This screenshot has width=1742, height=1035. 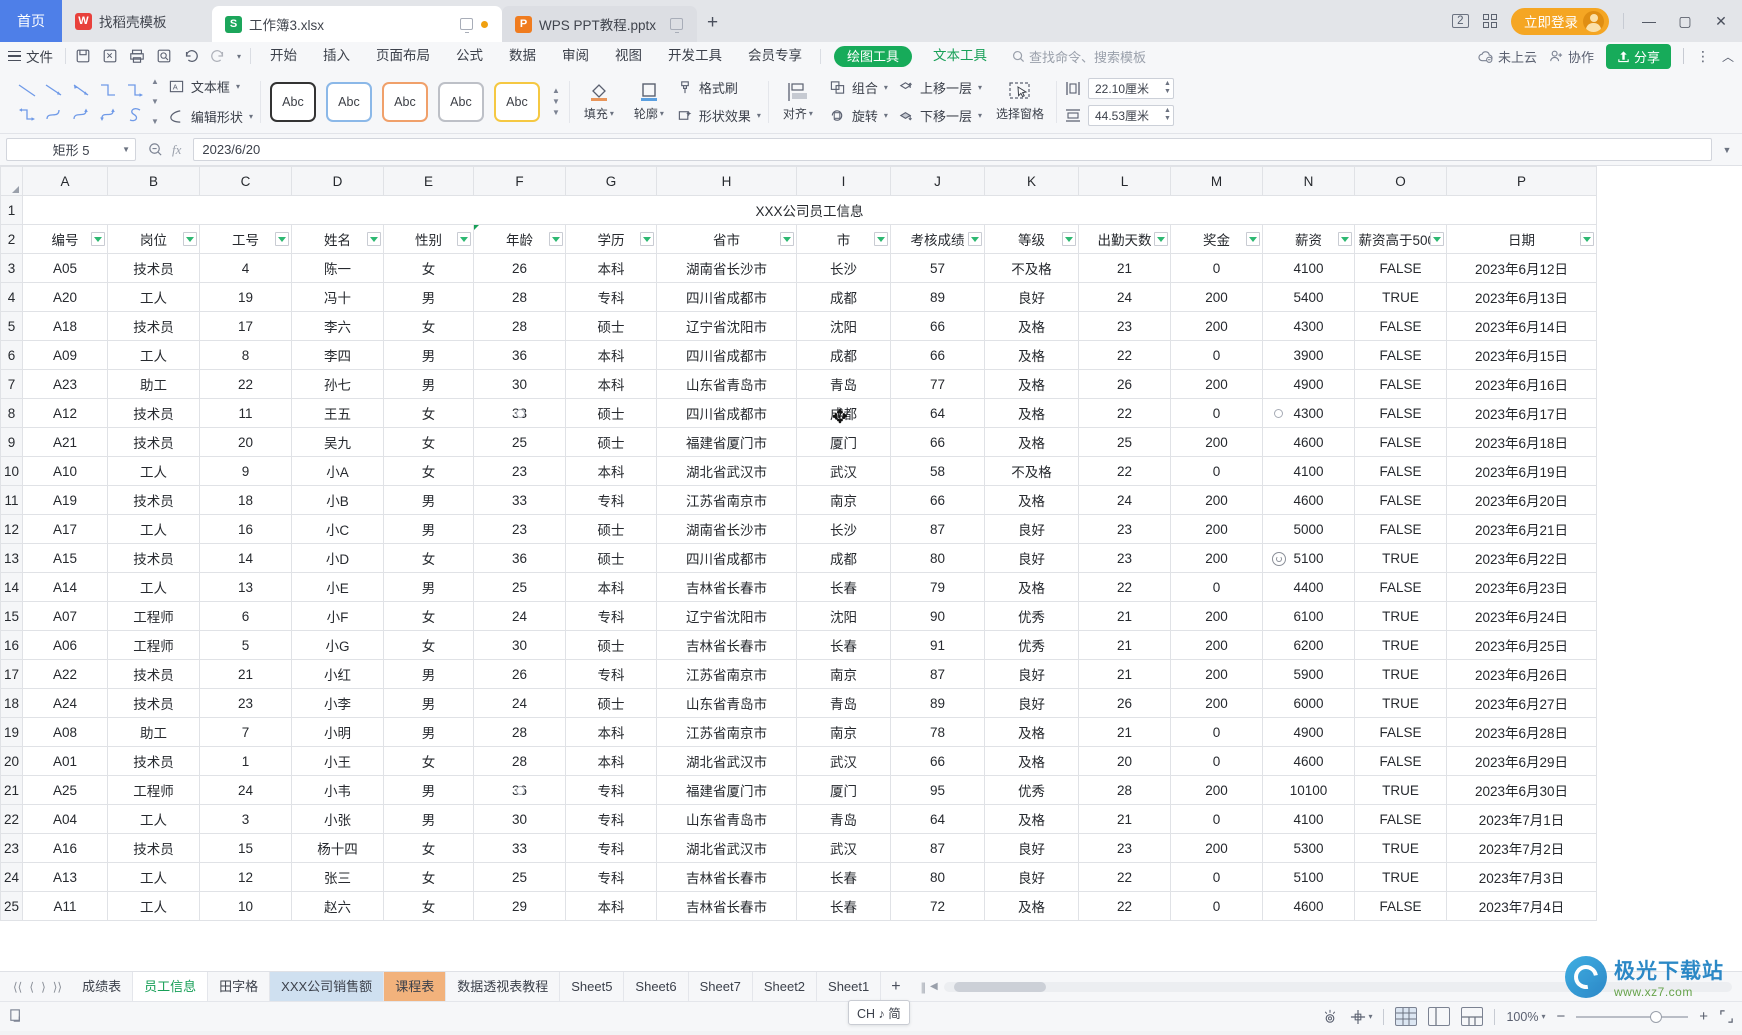 I want to click on table-cell: 10100, so click(x=1308, y=790).